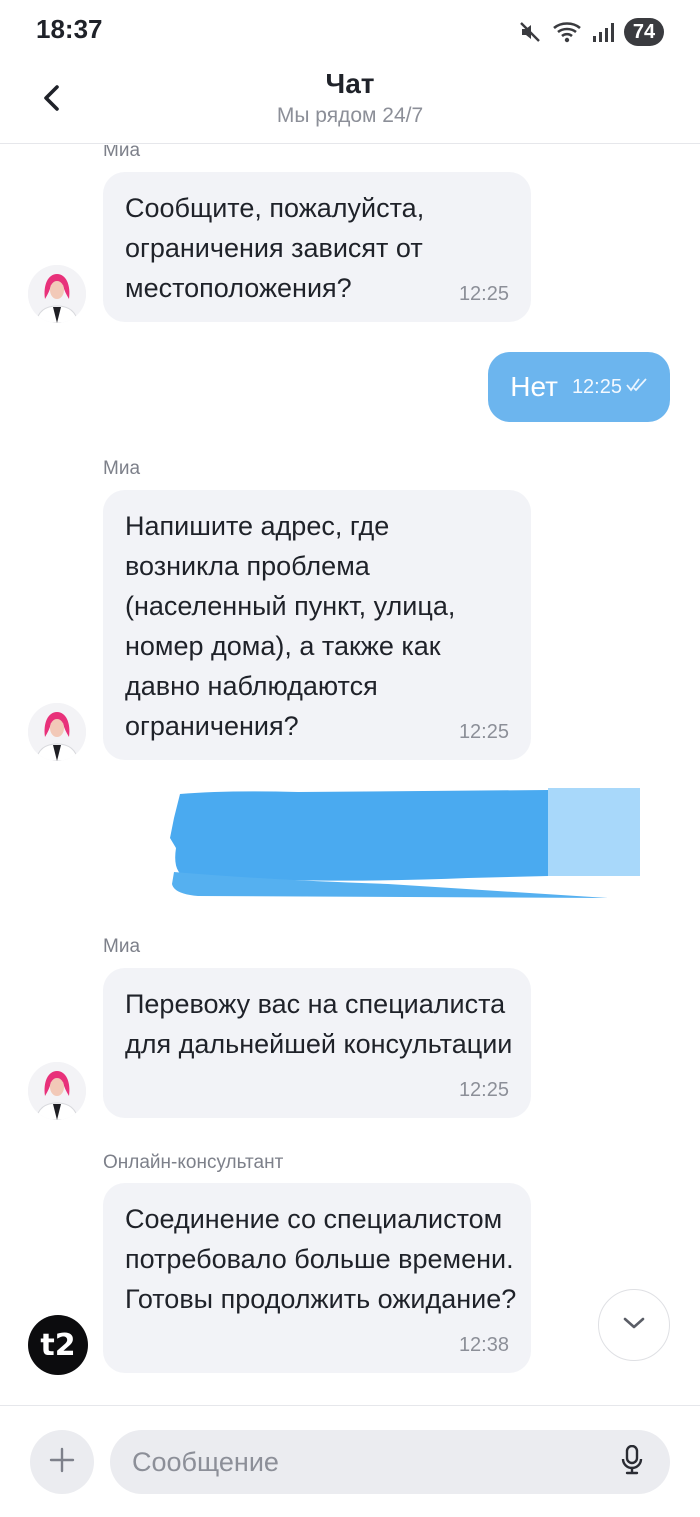 The width and height of the screenshot is (700, 1517). What do you see at coordinates (591, 32) in the screenshot?
I see `status-icons: 74` at bounding box center [591, 32].